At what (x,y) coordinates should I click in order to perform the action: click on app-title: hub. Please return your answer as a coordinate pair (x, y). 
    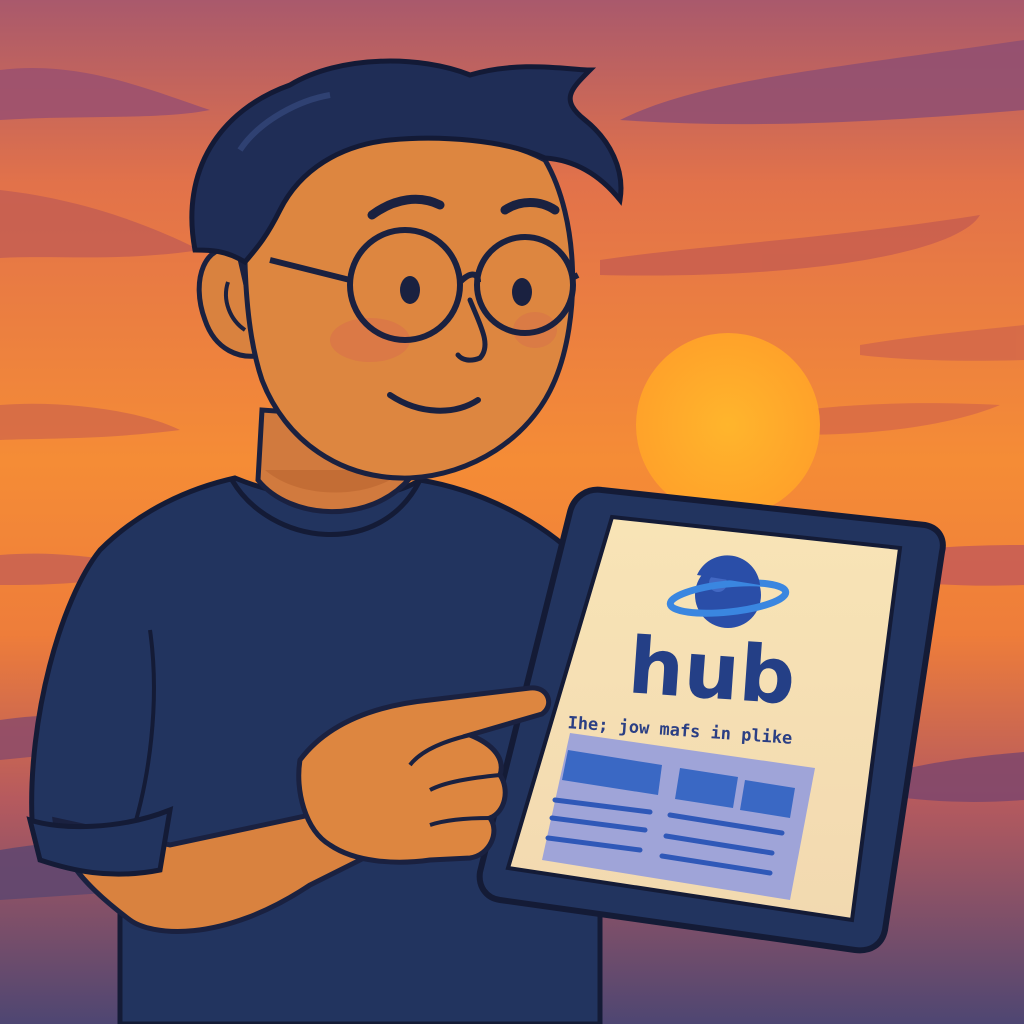
    Looking at the image, I should click on (711, 671).